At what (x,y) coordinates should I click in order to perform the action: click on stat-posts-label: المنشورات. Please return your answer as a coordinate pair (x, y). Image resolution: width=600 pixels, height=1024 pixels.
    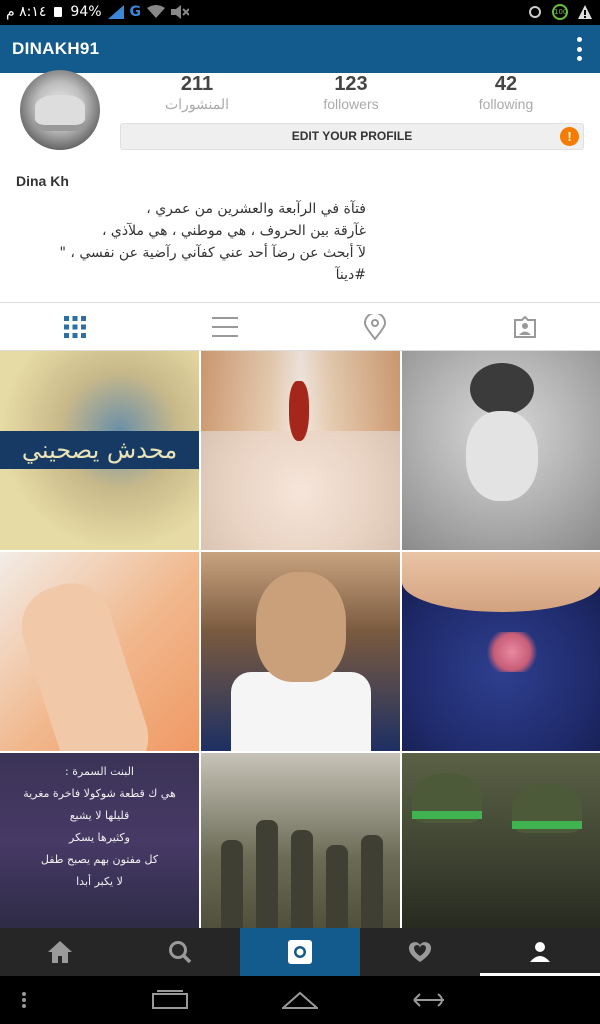
    Looking at the image, I should click on (197, 104).